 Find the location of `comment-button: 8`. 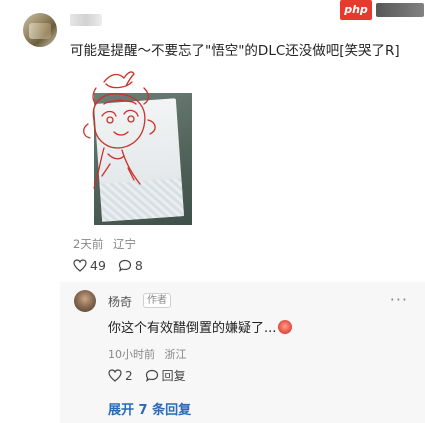

comment-button: 8 is located at coordinates (130, 265).